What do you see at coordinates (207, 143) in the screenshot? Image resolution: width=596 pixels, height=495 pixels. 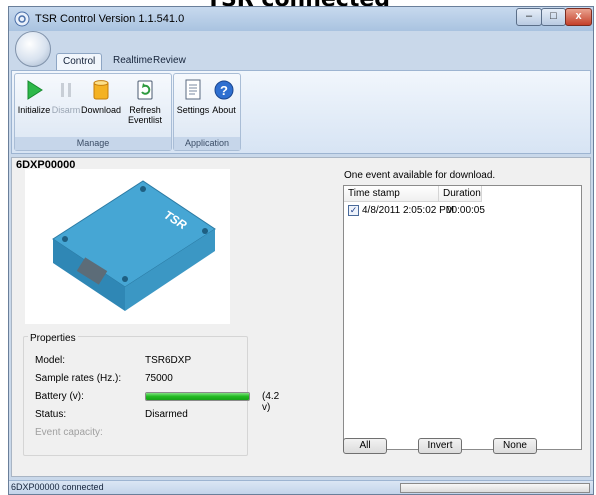 I see `group-application-label: Application` at bounding box center [207, 143].